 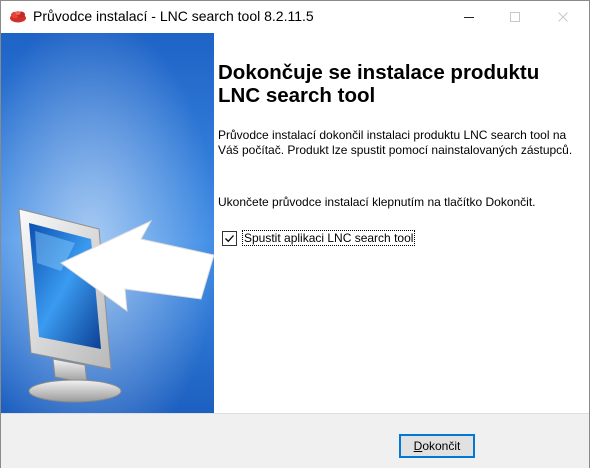 What do you see at coordinates (328, 238) in the screenshot?
I see `launch-app-label: Spustit aplikaci LNC search tool` at bounding box center [328, 238].